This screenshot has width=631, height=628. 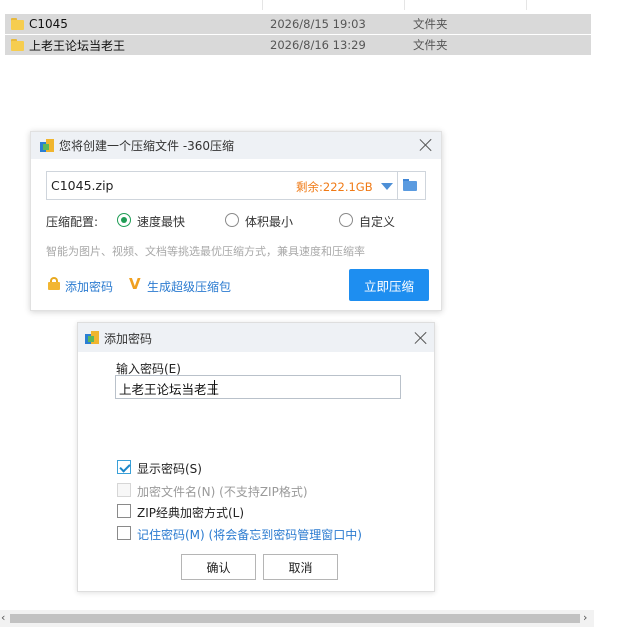 I want to click on show-password-label: 显示密码(S), so click(x=169, y=468).